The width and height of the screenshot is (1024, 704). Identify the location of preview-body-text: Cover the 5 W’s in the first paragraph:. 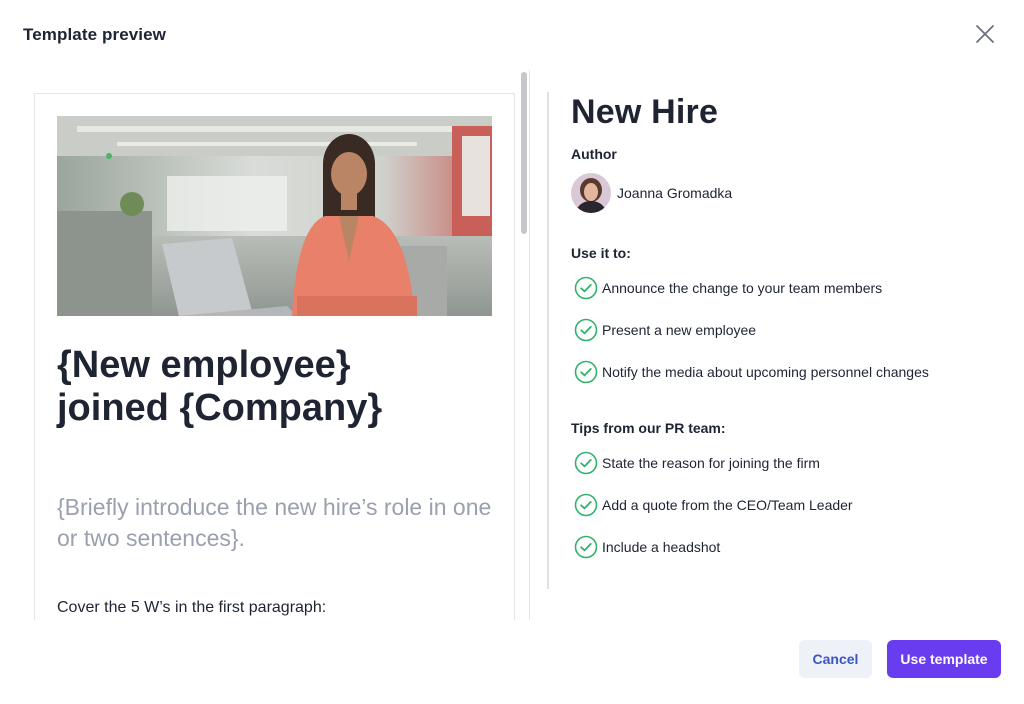
(192, 607).